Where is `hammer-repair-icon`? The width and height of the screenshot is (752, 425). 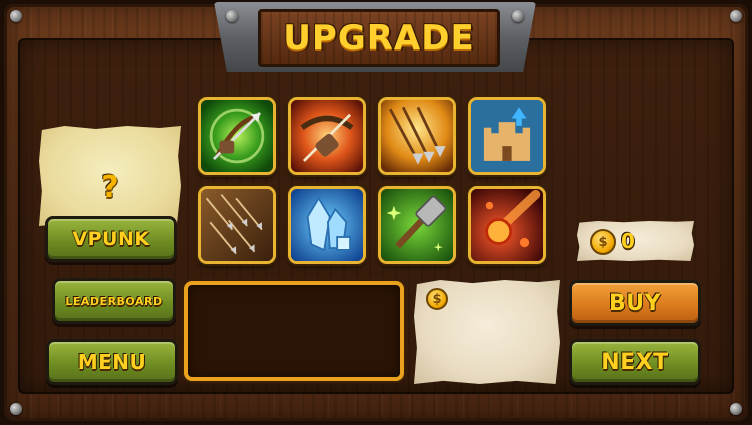 hammer-repair-icon is located at coordinates (417, 225).